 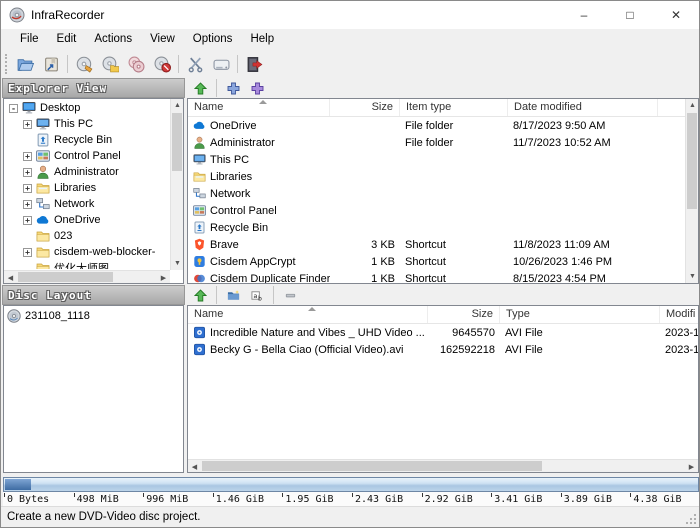 What do you see at coordinates (13, 108) in the screenshot?
I see `collapse-icon: -` at bounding box center [13, 108].